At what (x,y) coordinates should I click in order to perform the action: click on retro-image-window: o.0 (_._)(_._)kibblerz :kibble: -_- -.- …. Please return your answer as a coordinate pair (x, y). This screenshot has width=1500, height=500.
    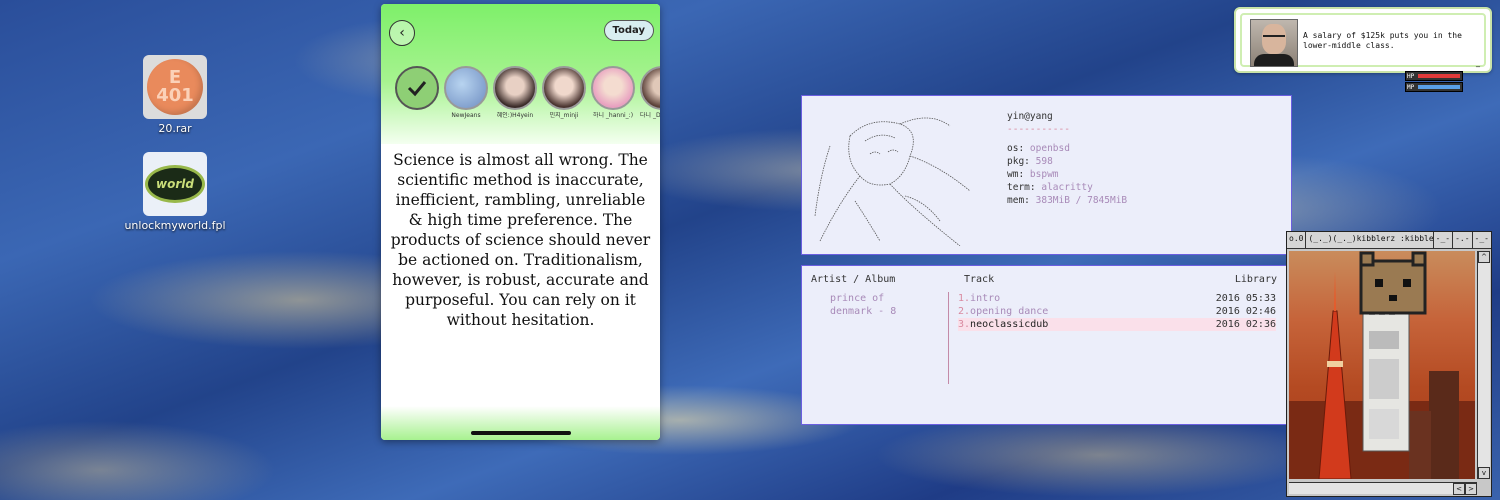
    Looking at the image, I should click on (1389, 364).